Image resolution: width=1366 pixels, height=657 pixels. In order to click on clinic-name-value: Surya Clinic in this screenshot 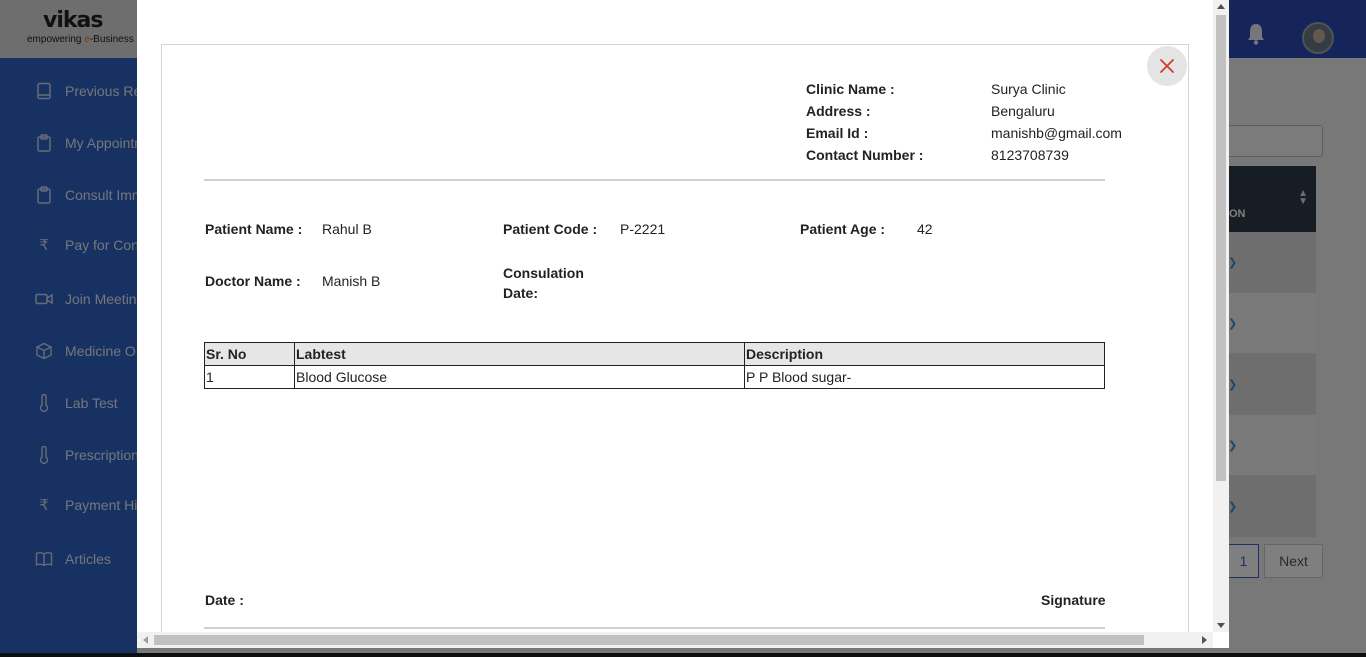, I will do `click(1028, 89)`.